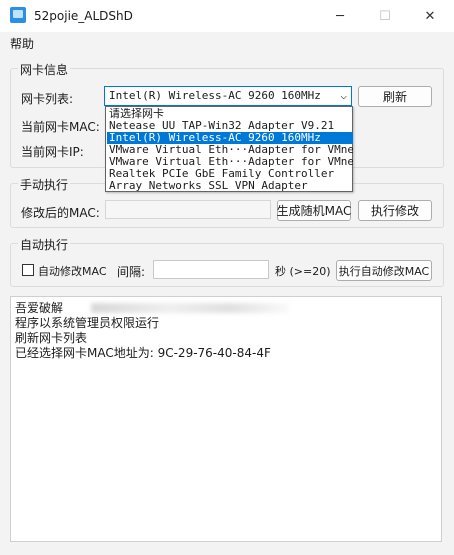 This screenshot has width=454, height=555. What do you see at coordinates (211, 269) in the screenshot?
I see `interval-input` at bounding box center [211, 269].